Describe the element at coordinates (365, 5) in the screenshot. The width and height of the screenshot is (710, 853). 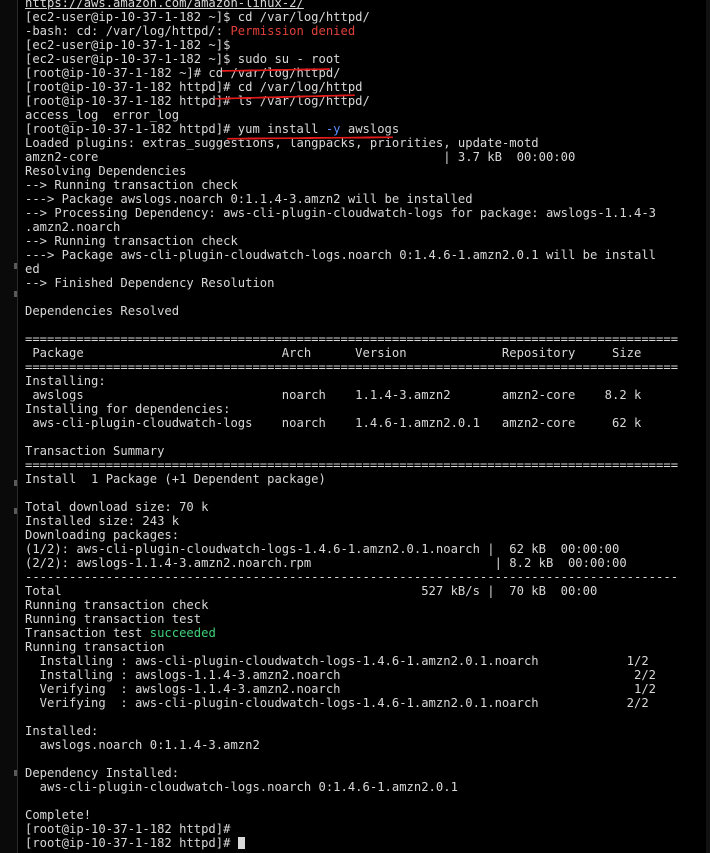
I see `terminal-line: https://aws.amazon.com/amazon-linux-2/` at that location.